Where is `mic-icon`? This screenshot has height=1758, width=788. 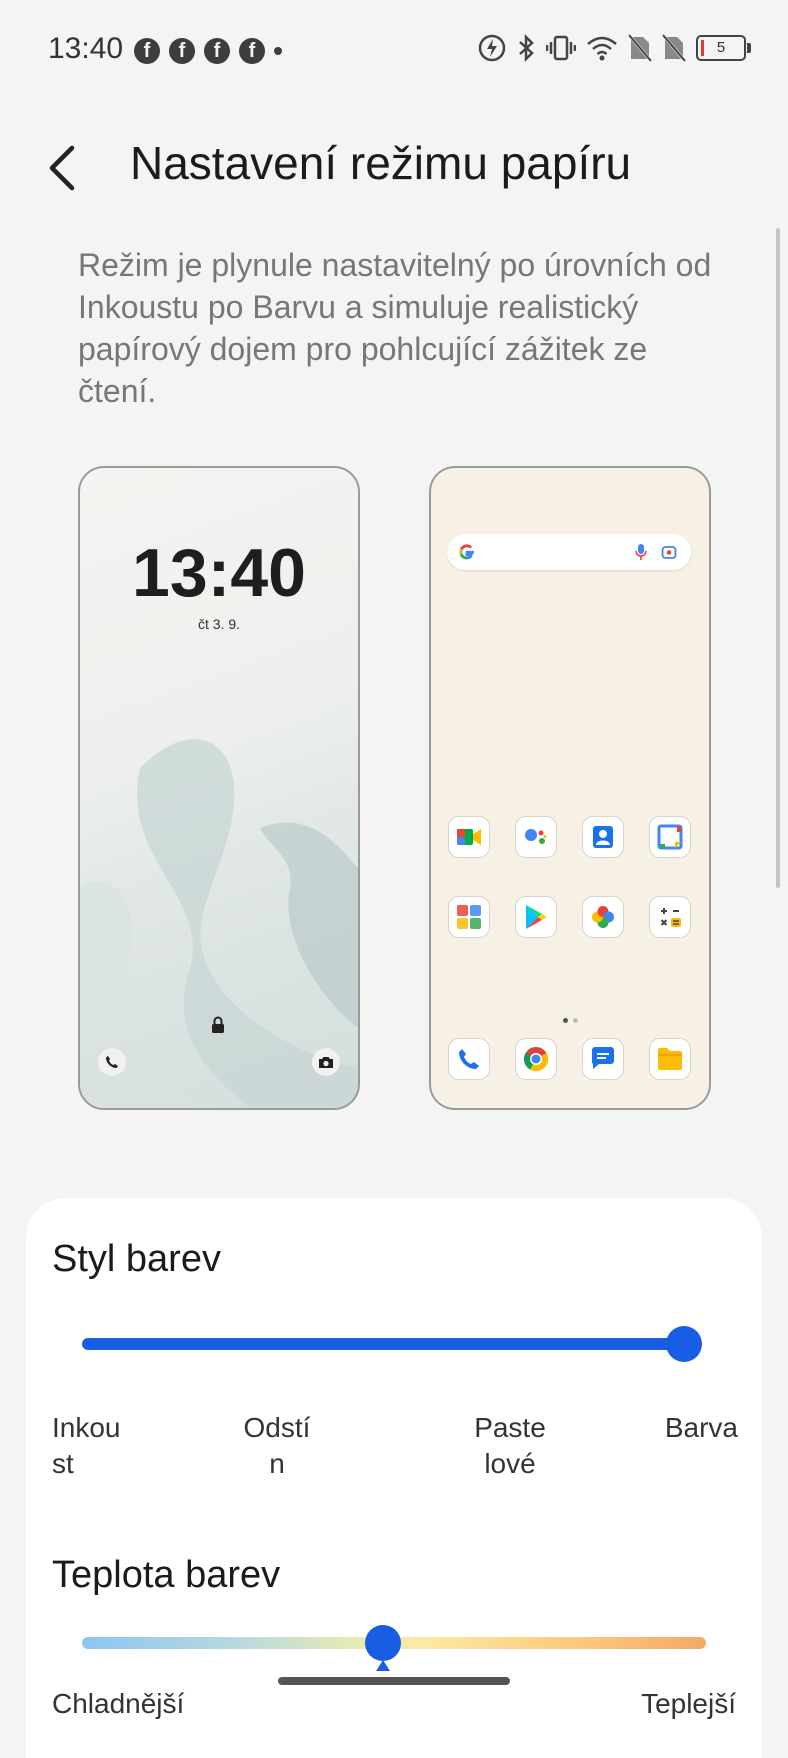
mic-icon is located at coordinates (641, 552).